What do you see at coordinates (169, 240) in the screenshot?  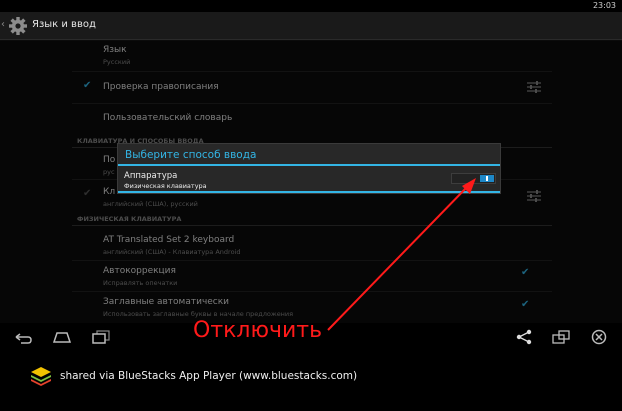 I see `pref-physical-keyboard-title: AT Translated Set 2 keyboard` at bounding box center [169, 240].